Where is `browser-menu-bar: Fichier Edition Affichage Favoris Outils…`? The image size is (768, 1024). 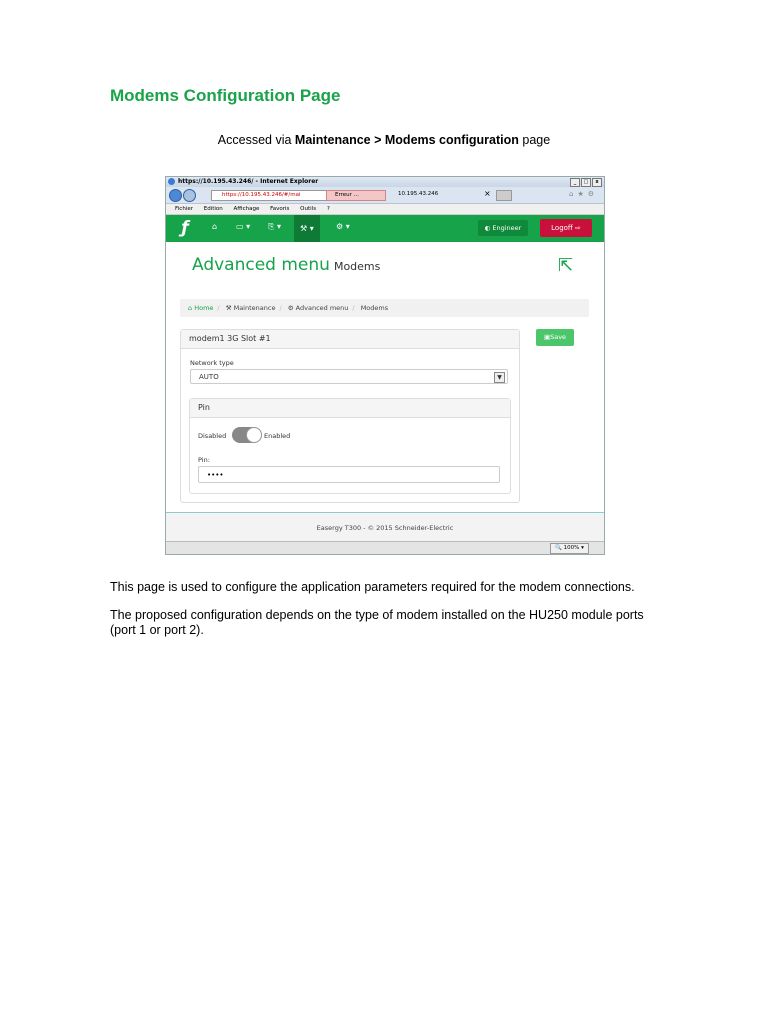 browser-menu-bar: Fichier Edition Affichage Favoris Outils… is located at coordinates (385, 209).